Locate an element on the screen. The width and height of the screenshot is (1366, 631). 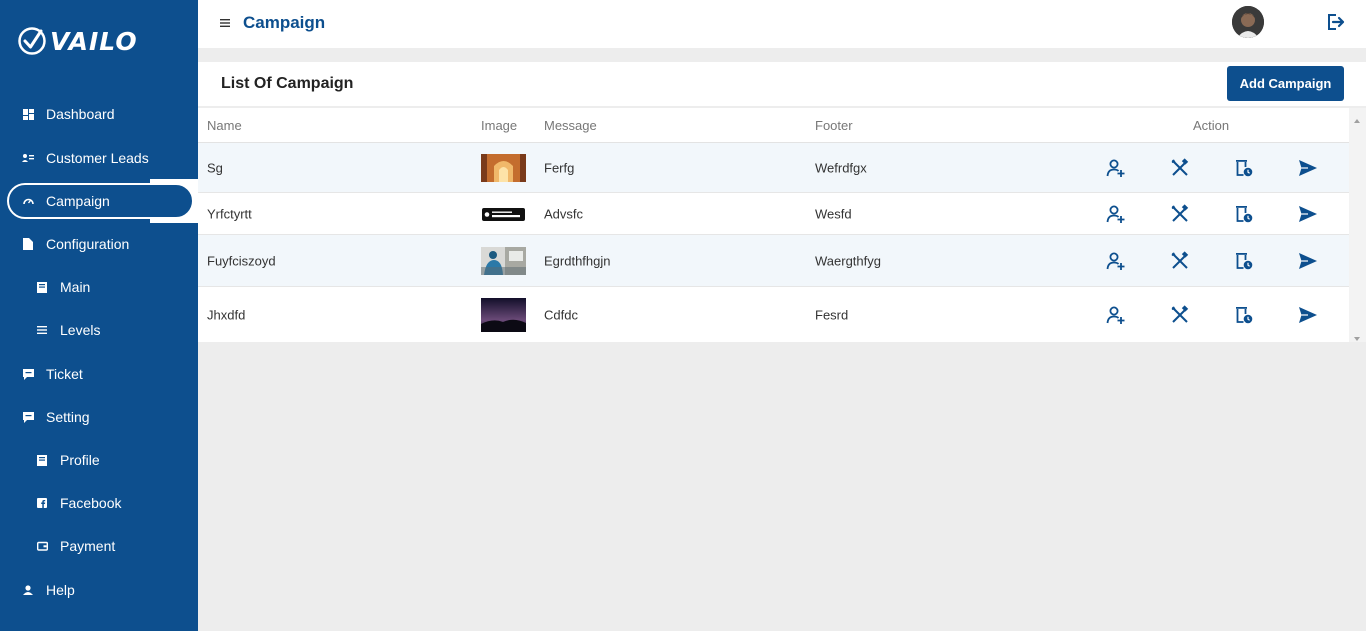
sidebar-item-setting: Setting is located at coordinates (99, 417).